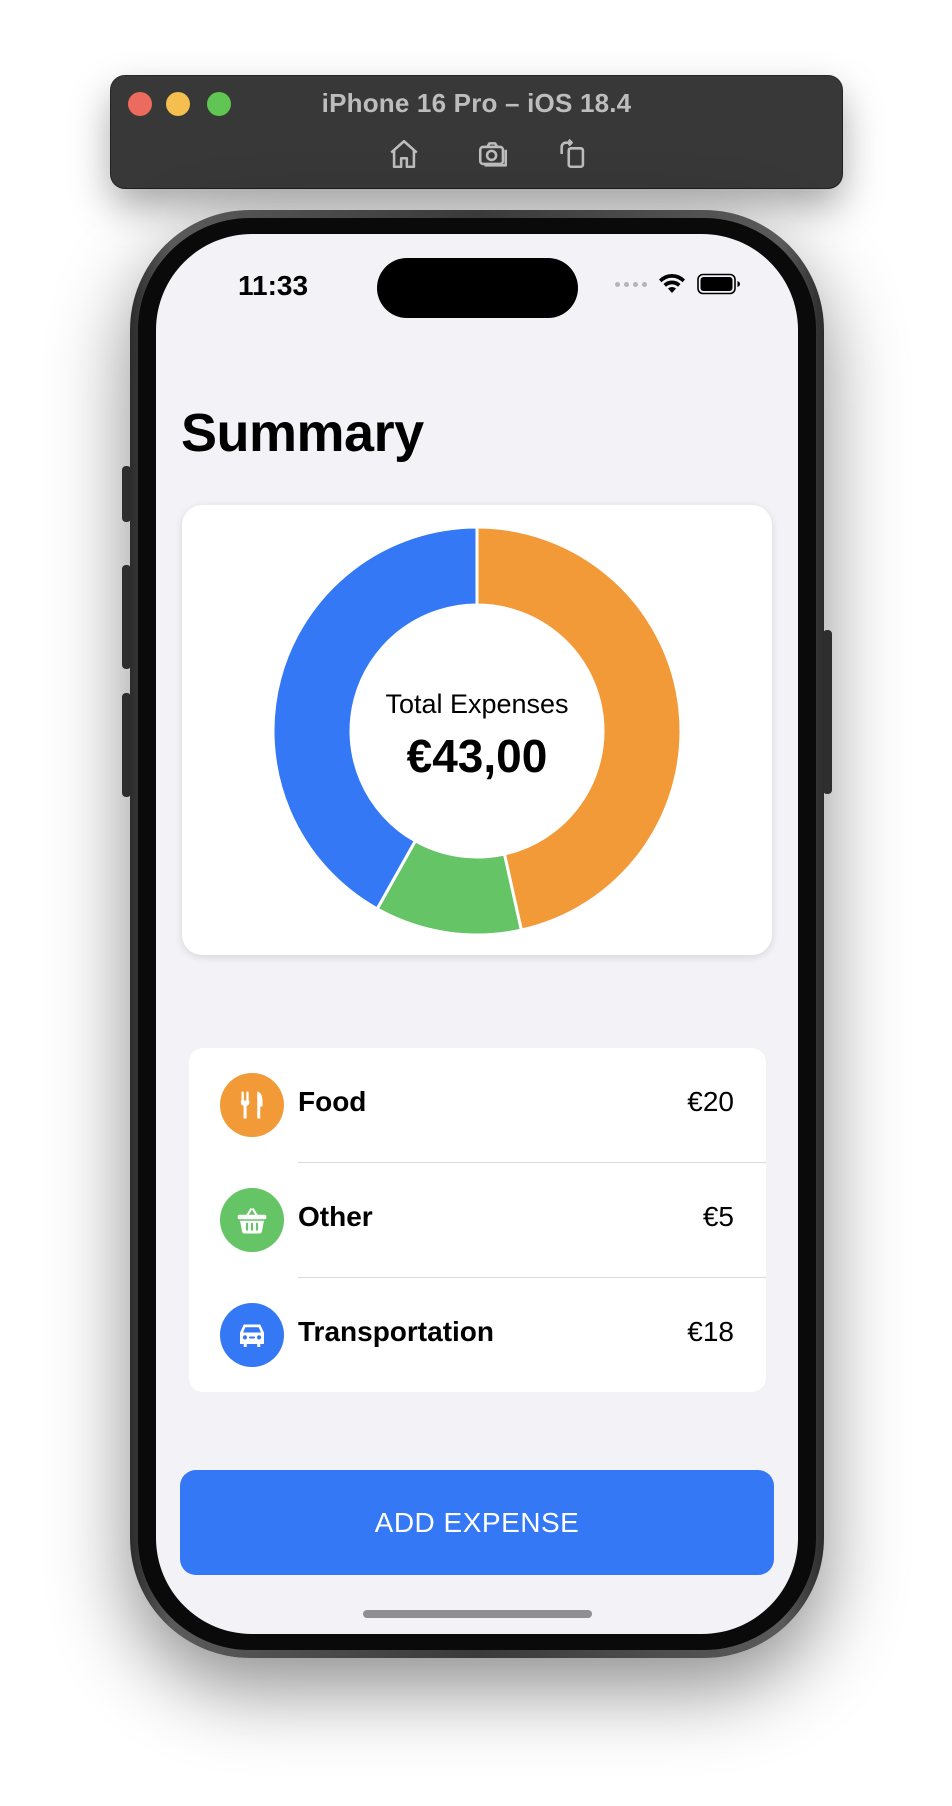 The height and width of the screenshot is (1806, 952). I want to click on rotate-icon, so click(572, 153).